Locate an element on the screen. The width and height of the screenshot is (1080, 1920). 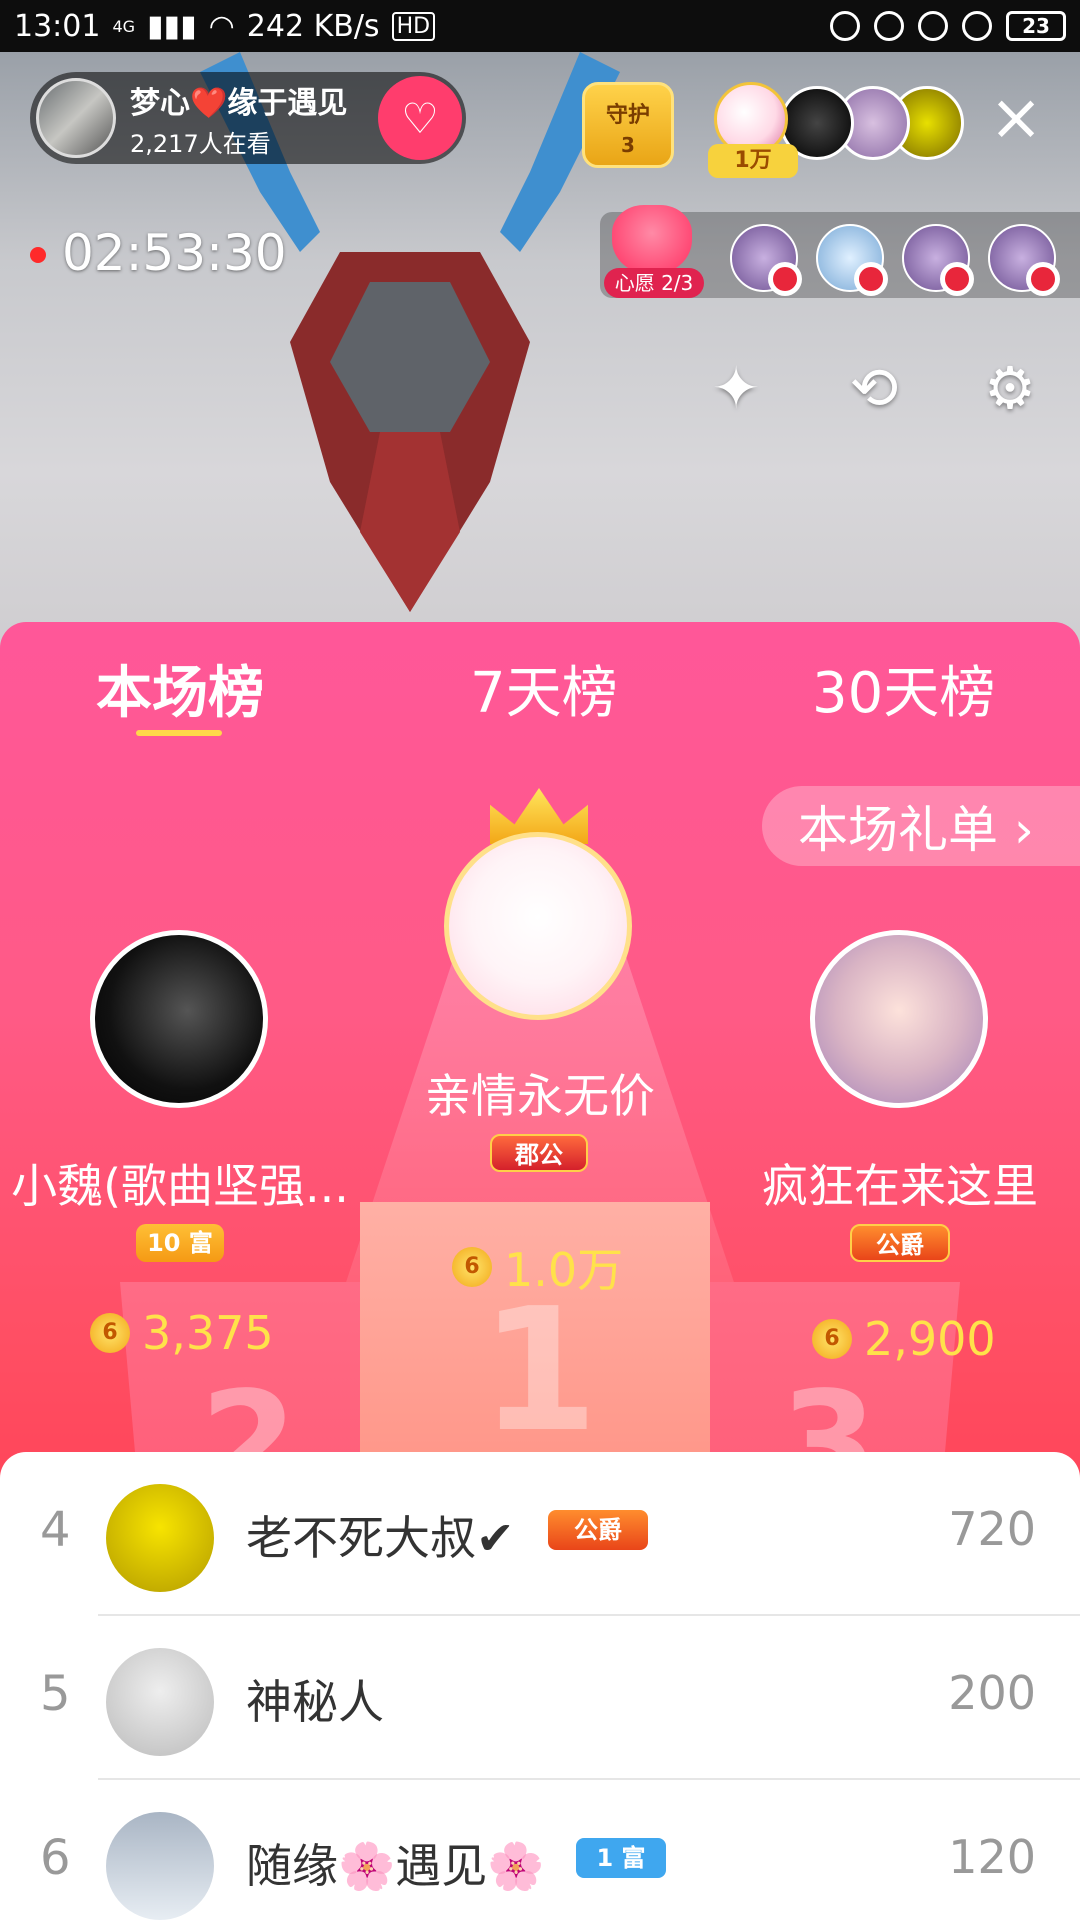
camera-switch-button: ⟲ is located at coordinates (874, 388).